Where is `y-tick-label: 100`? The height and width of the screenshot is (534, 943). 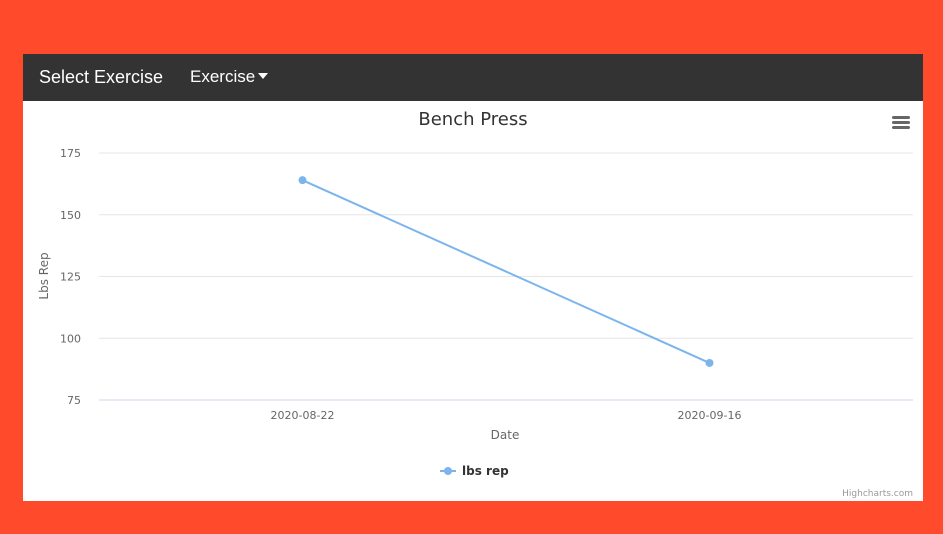
y-tick-label: 100 is located at coordinates (70, 338).